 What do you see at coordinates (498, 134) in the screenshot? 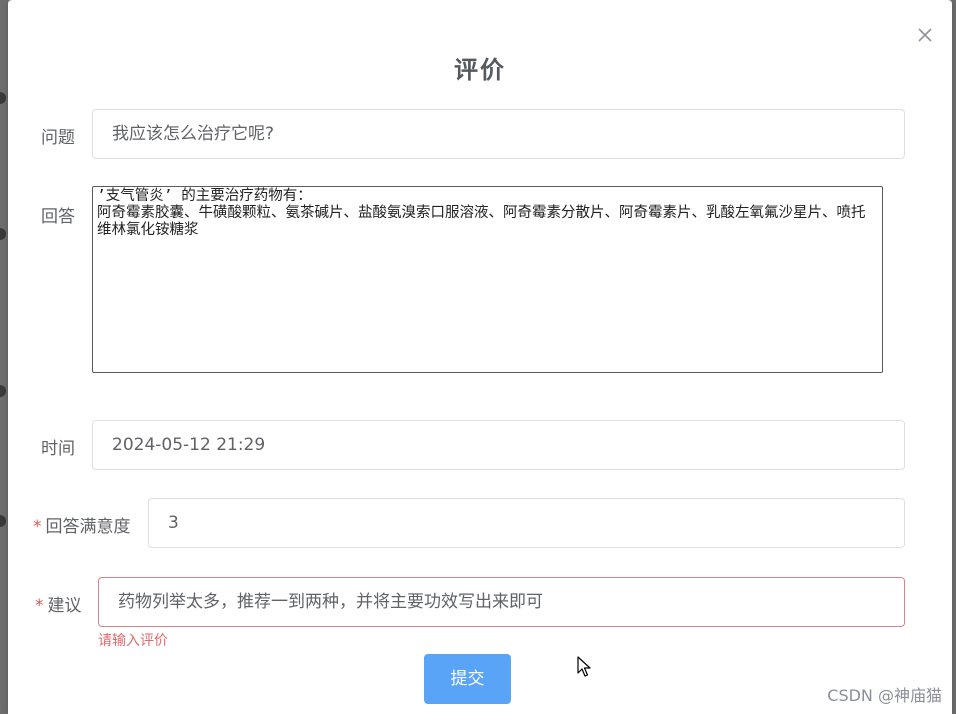
I see `question-field: 我应该怎么治疗它呢?` at bounding box center [498, 134].